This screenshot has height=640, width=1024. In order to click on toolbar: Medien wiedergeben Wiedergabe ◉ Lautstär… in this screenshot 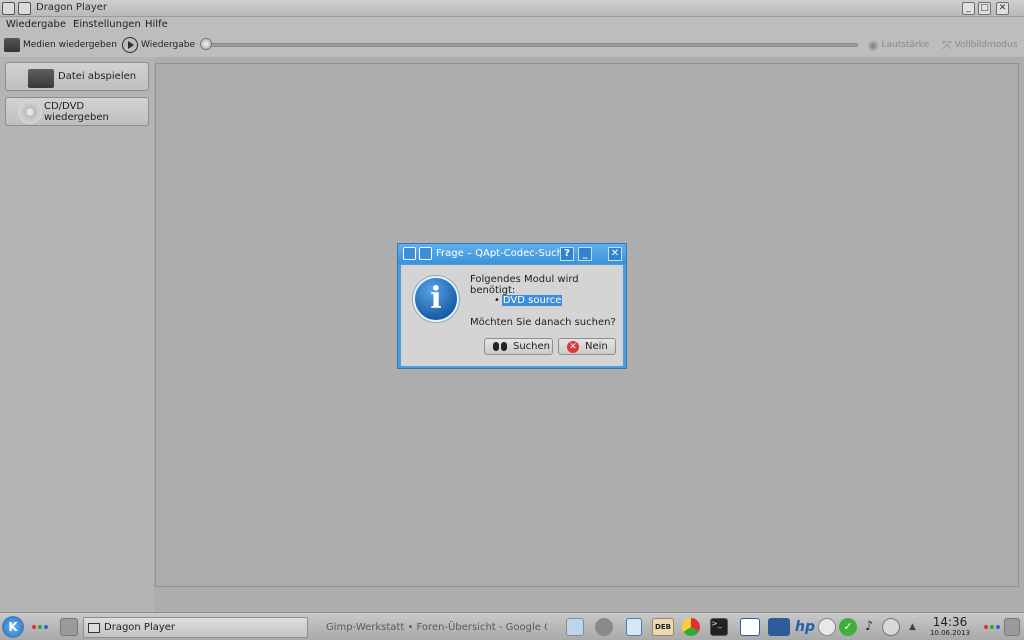, I will do `click(512, 45)`.